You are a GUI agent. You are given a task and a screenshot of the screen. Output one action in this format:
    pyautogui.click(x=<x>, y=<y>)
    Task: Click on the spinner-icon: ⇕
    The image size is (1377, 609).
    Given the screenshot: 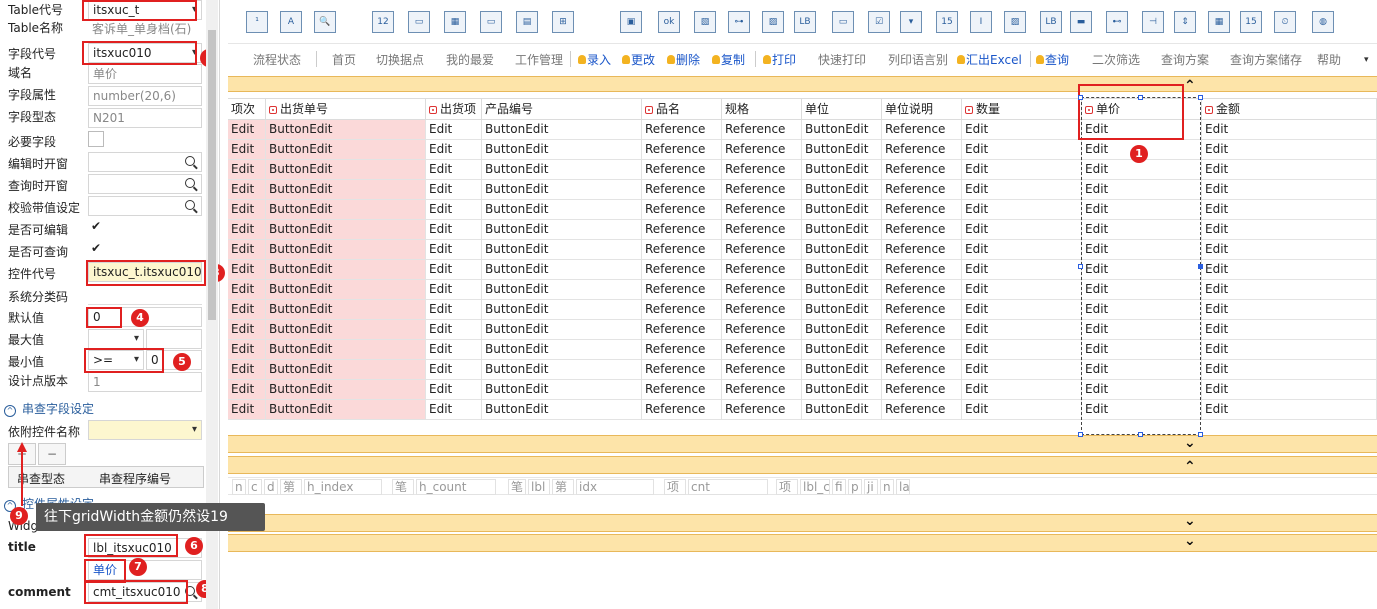 What is the action you would take?
    pyautogui.click(x=1185, y=22)
    